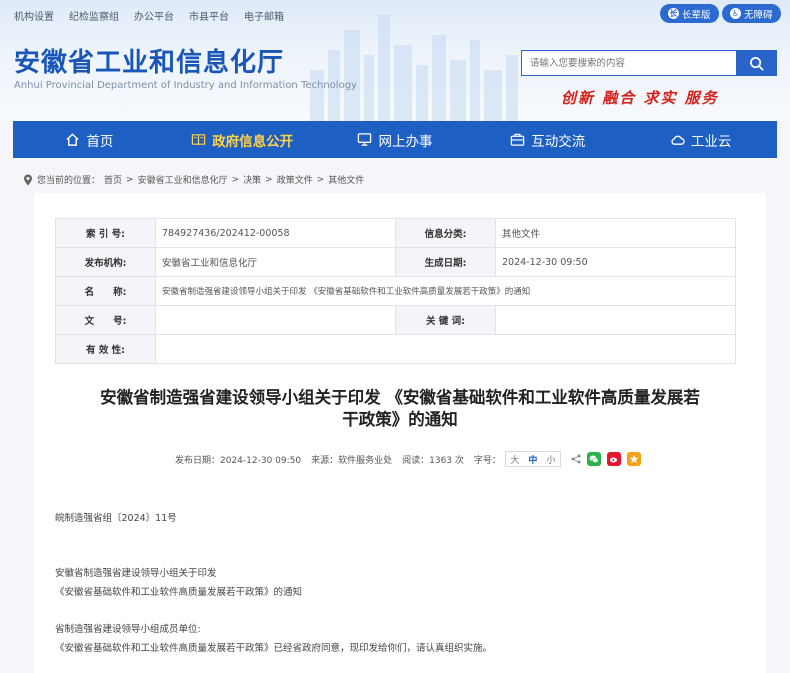 This screenshot has width=790, height=673. I want to click on nav-home-label: 首页, so click(100, 141).